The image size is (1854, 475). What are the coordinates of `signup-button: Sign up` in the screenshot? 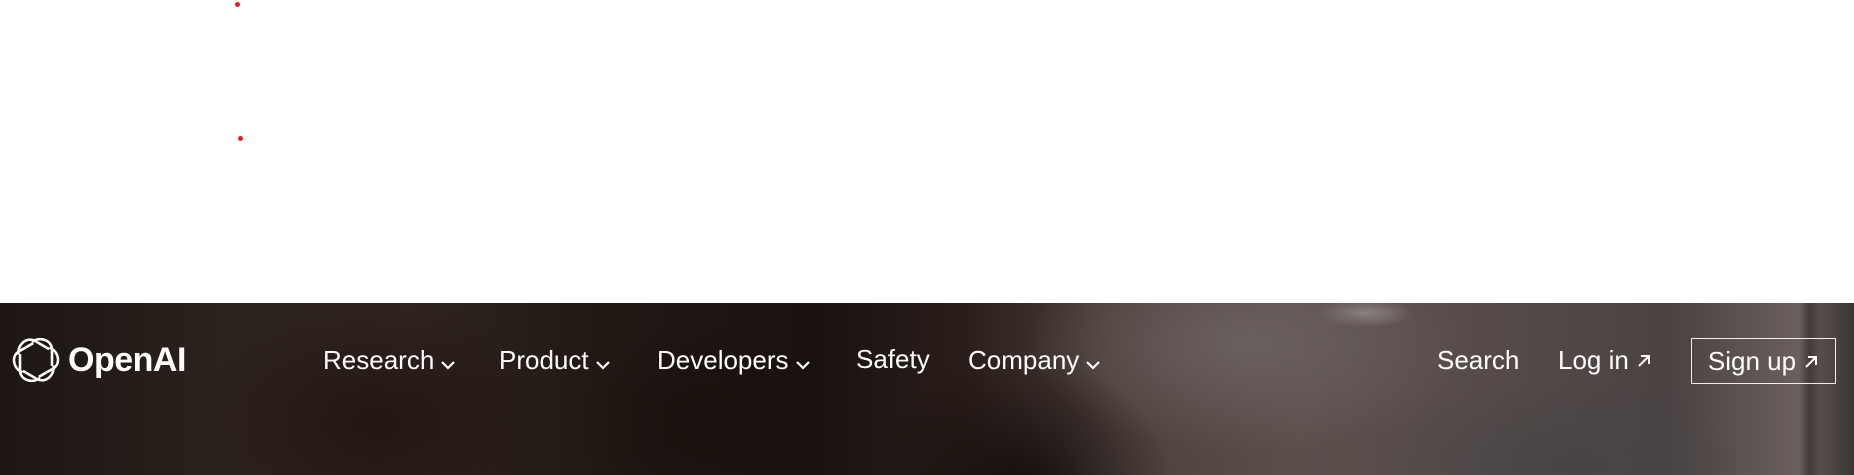 It's located at (1763, 361).